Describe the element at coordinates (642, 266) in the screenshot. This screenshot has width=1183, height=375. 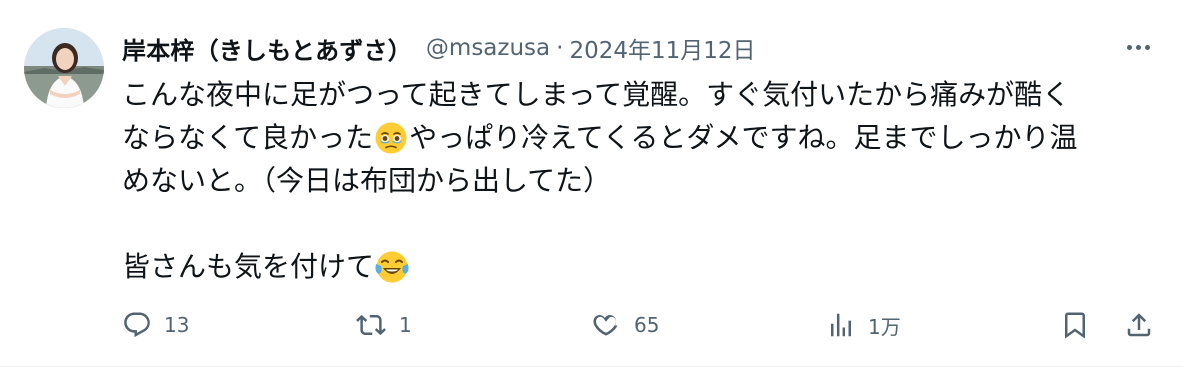
I see `tweet-line: 皆さんも気を付けて` at that location.